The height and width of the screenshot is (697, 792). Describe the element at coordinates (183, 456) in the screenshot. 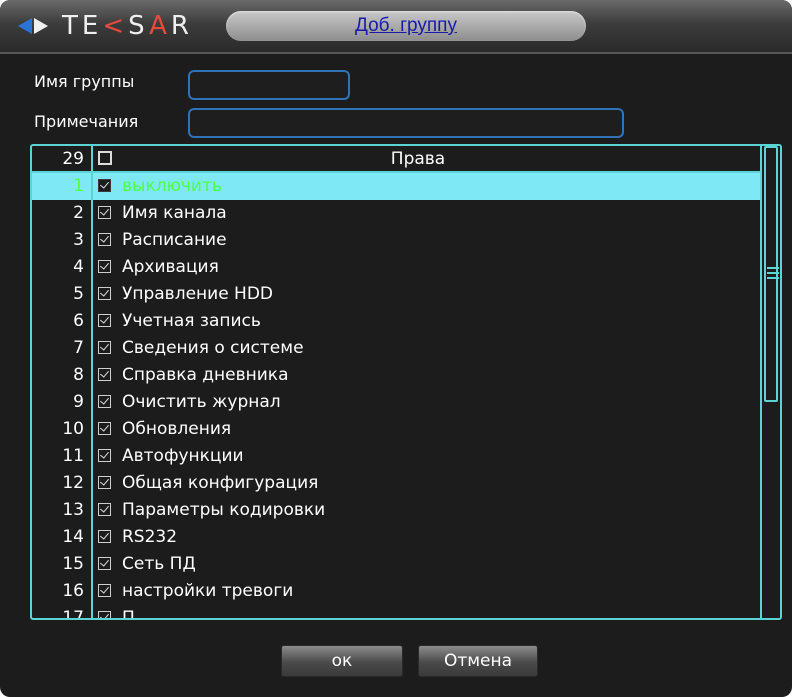

I see `permission-label: Автофункции` at that location.